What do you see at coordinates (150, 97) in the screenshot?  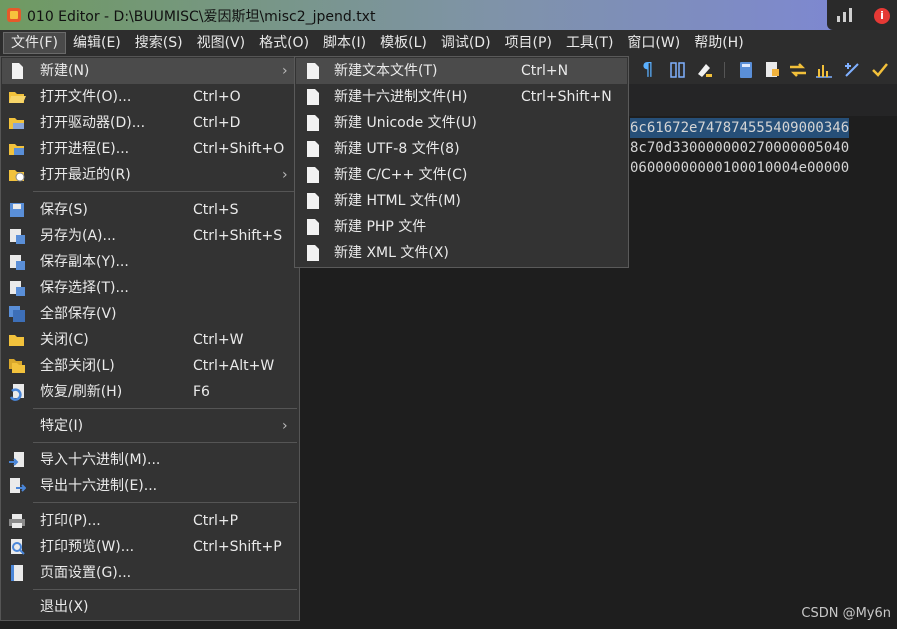 I see `menu-item-open-file: 打开文件(O)... Ctrl+O` at bounding box center [150, 97].